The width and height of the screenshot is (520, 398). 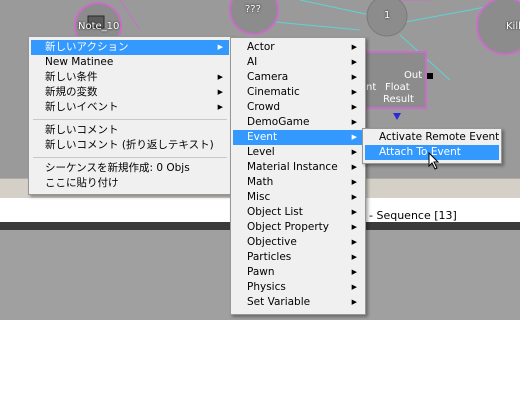 I want to click on float-node-var-connector, so click(x=397, y=116).